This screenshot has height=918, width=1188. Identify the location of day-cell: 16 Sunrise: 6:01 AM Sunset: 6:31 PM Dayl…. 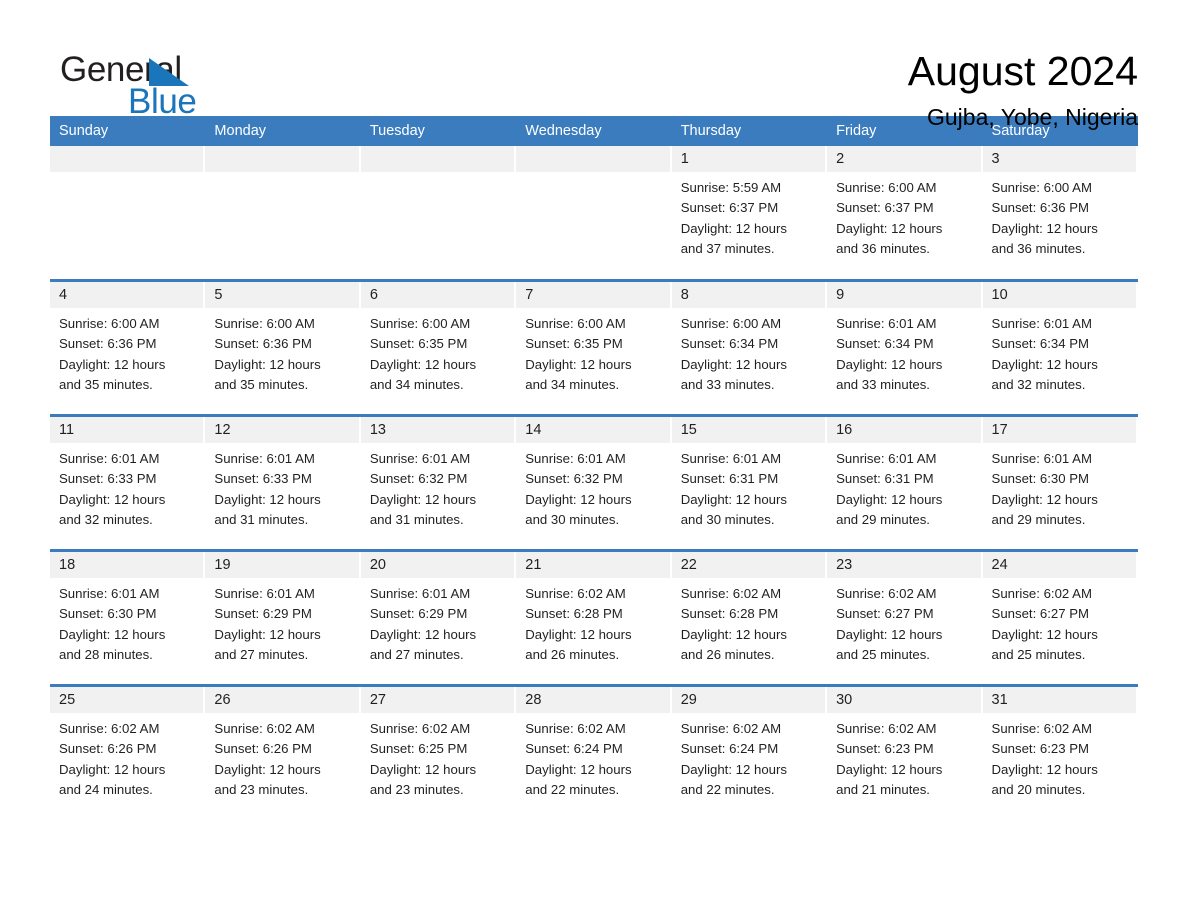
(905, 483).